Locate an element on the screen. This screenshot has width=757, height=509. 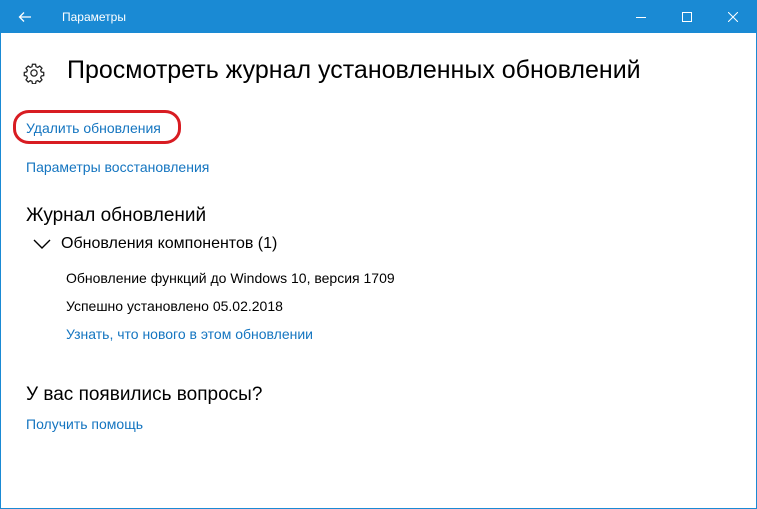
minimize-button is located at coordinates (641, 17).